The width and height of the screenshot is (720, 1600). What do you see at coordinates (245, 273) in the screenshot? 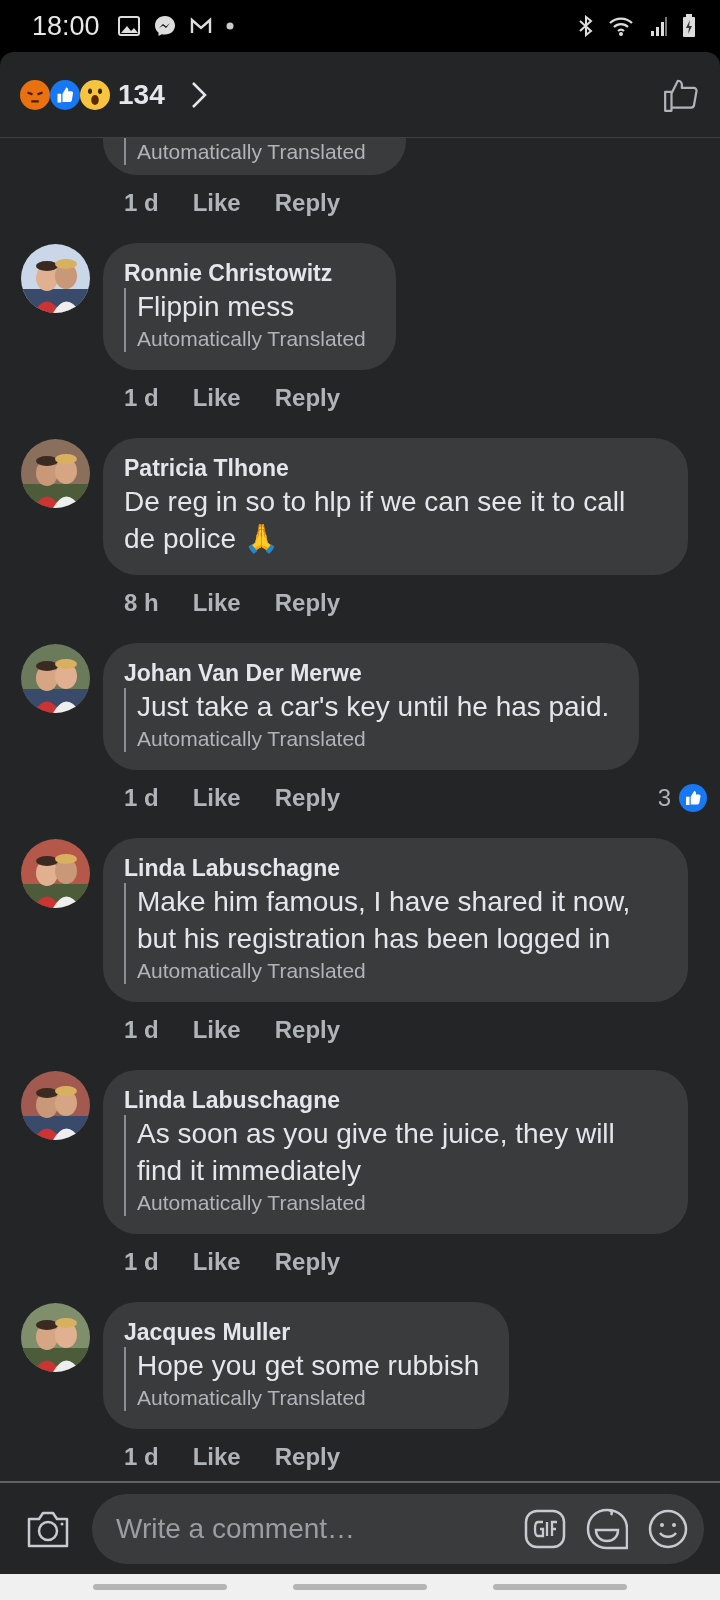
I see `commenter-name: Ronnie Christowitz` at bounding box center [245, 273].